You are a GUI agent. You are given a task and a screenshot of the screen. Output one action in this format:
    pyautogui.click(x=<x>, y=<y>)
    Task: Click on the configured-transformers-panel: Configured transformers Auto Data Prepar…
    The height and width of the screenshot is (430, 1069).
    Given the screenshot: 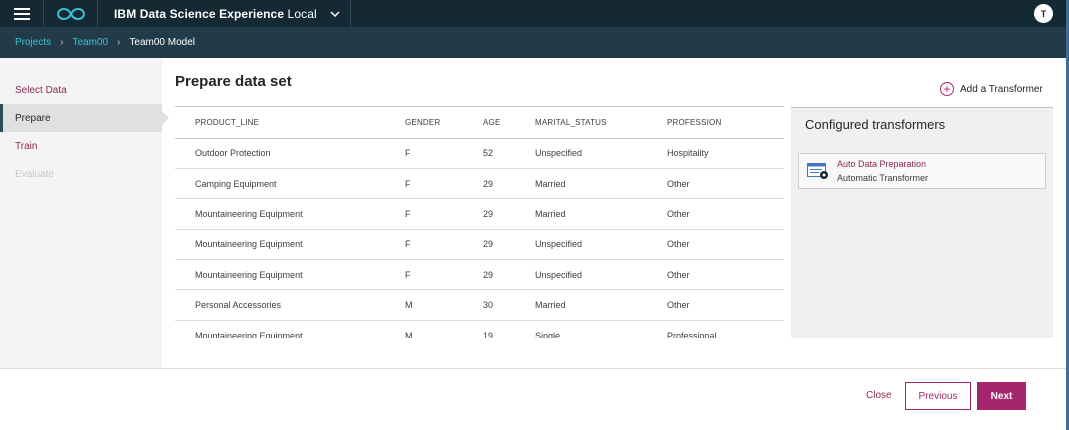 What is the action you would take?
    pyautogui.click(x=922, y=222)
    